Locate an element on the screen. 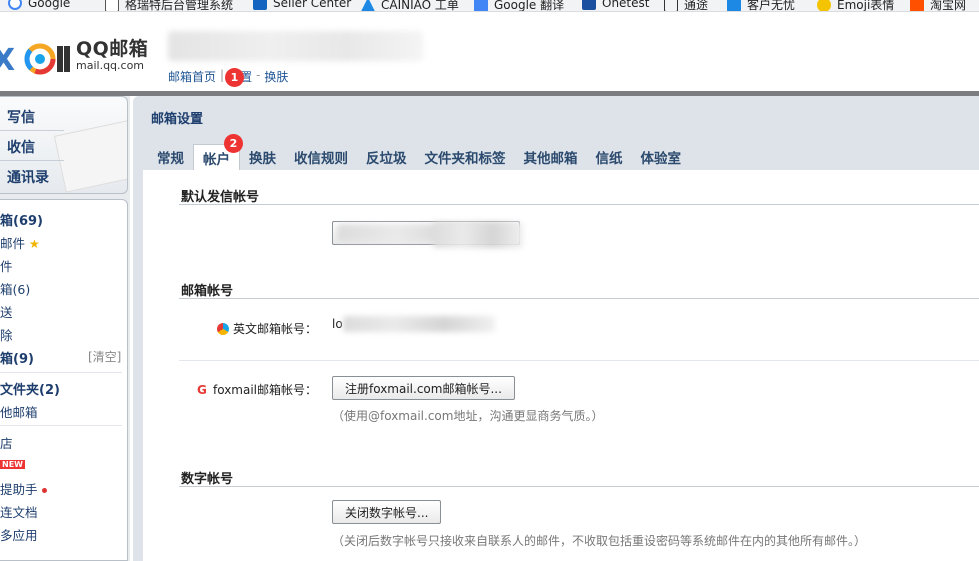 The width and height of the screenshot is (979, 561). step-badge-1: 1 is located at coordinates (234, 77).